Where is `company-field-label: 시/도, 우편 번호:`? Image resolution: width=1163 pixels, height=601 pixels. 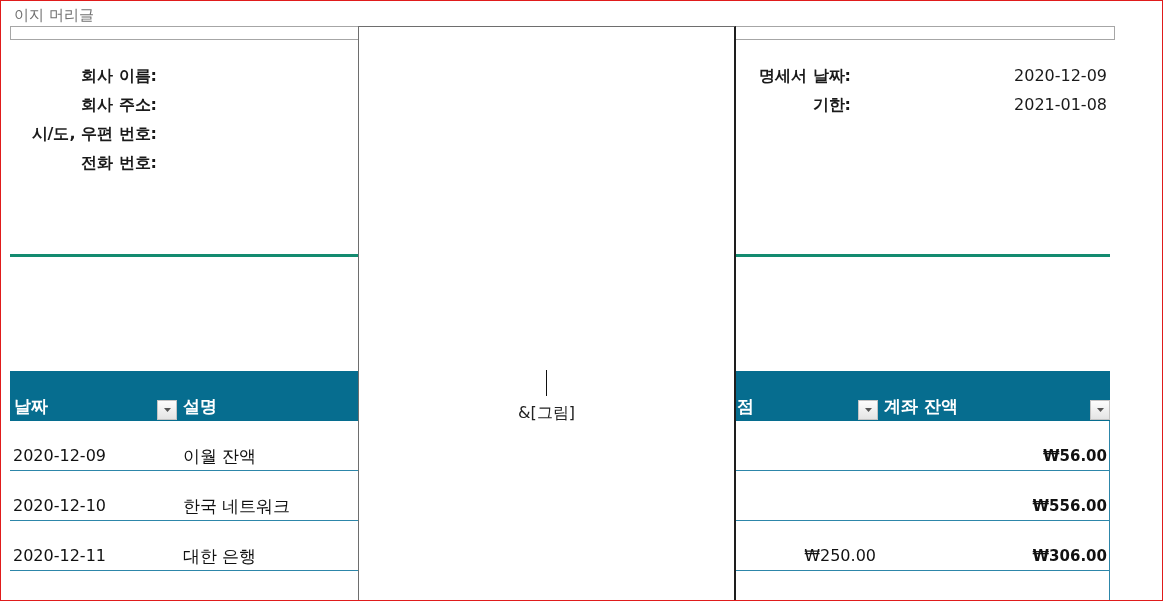 company-field-label: 시/도, 우편 번호: is located at coordinates (94, 134).